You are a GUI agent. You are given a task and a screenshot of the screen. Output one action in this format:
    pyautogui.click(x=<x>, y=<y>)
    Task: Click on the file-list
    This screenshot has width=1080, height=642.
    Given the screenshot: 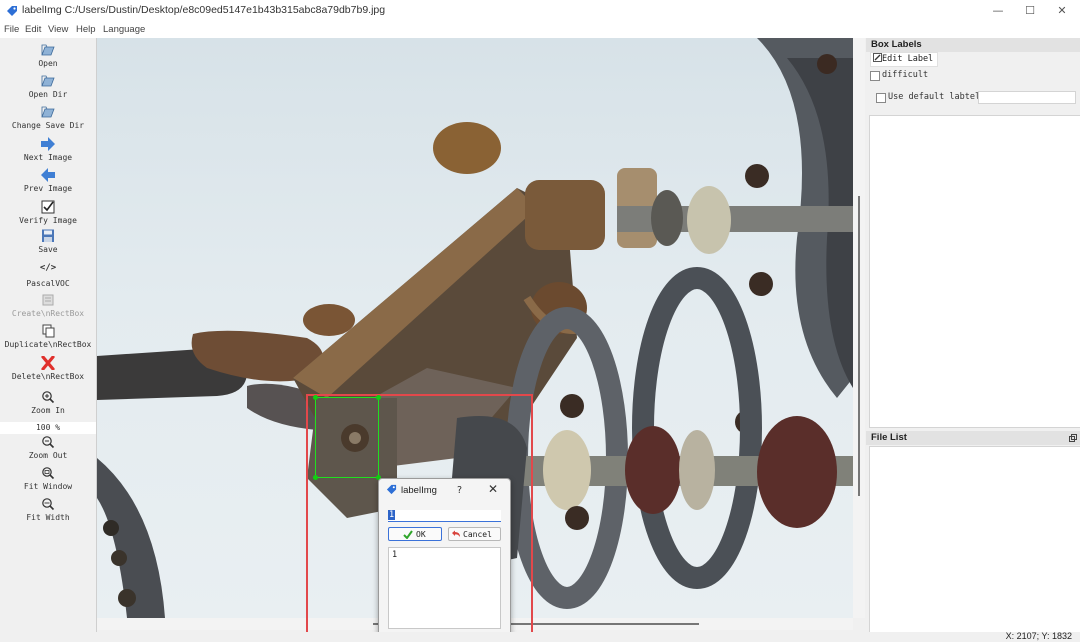 What is the action you would take?
    pyautogui.click(x=974, y=540)
    